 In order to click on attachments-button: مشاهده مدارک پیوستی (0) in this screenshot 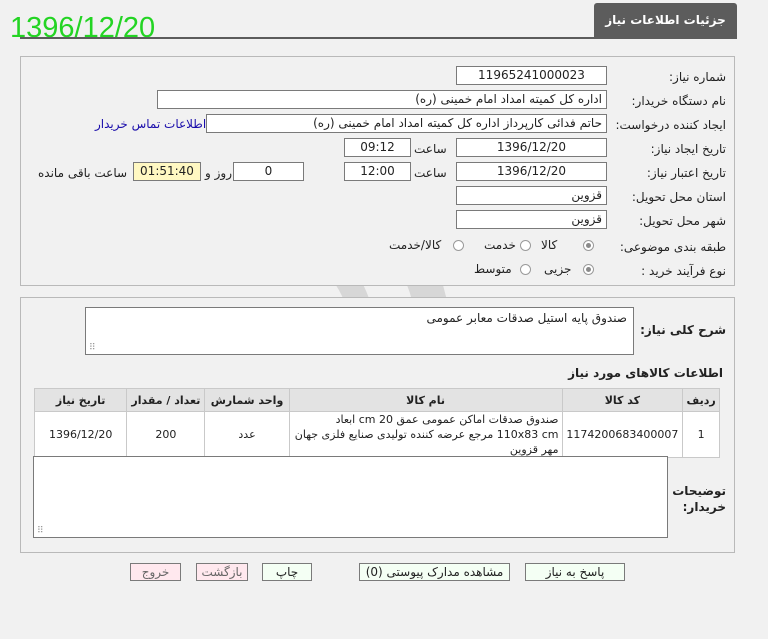, I will do `click(434, 572)`.